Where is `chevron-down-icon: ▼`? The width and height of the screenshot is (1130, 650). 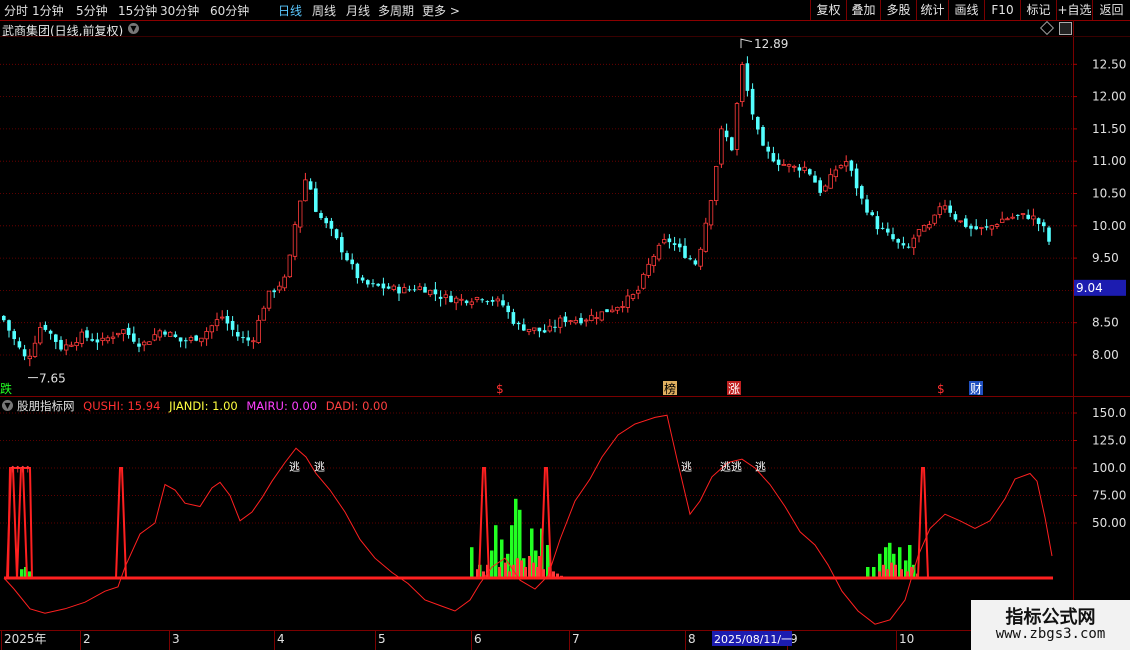 chevron-down-icon: ▼ is located at coordinates (7, 405).